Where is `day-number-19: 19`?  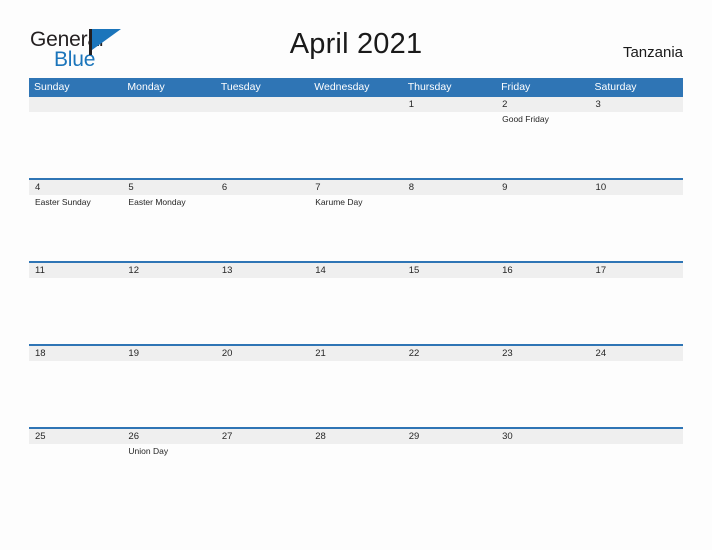
day-number-19: 19 is located at coordinates (168, 353).